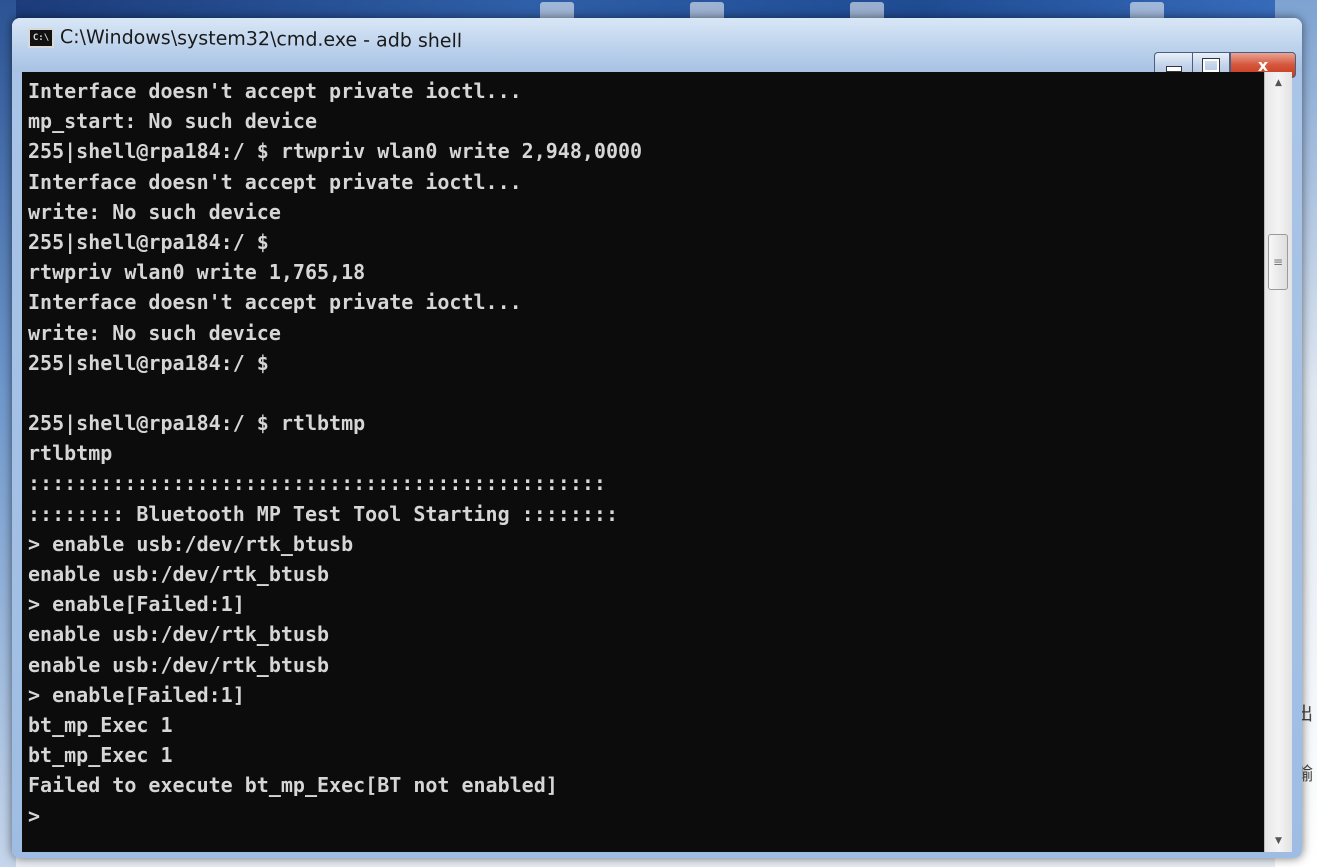  I want to click on window-title: C:\Windows\system32\cmd.exe - adb shell, so click(261, 39).